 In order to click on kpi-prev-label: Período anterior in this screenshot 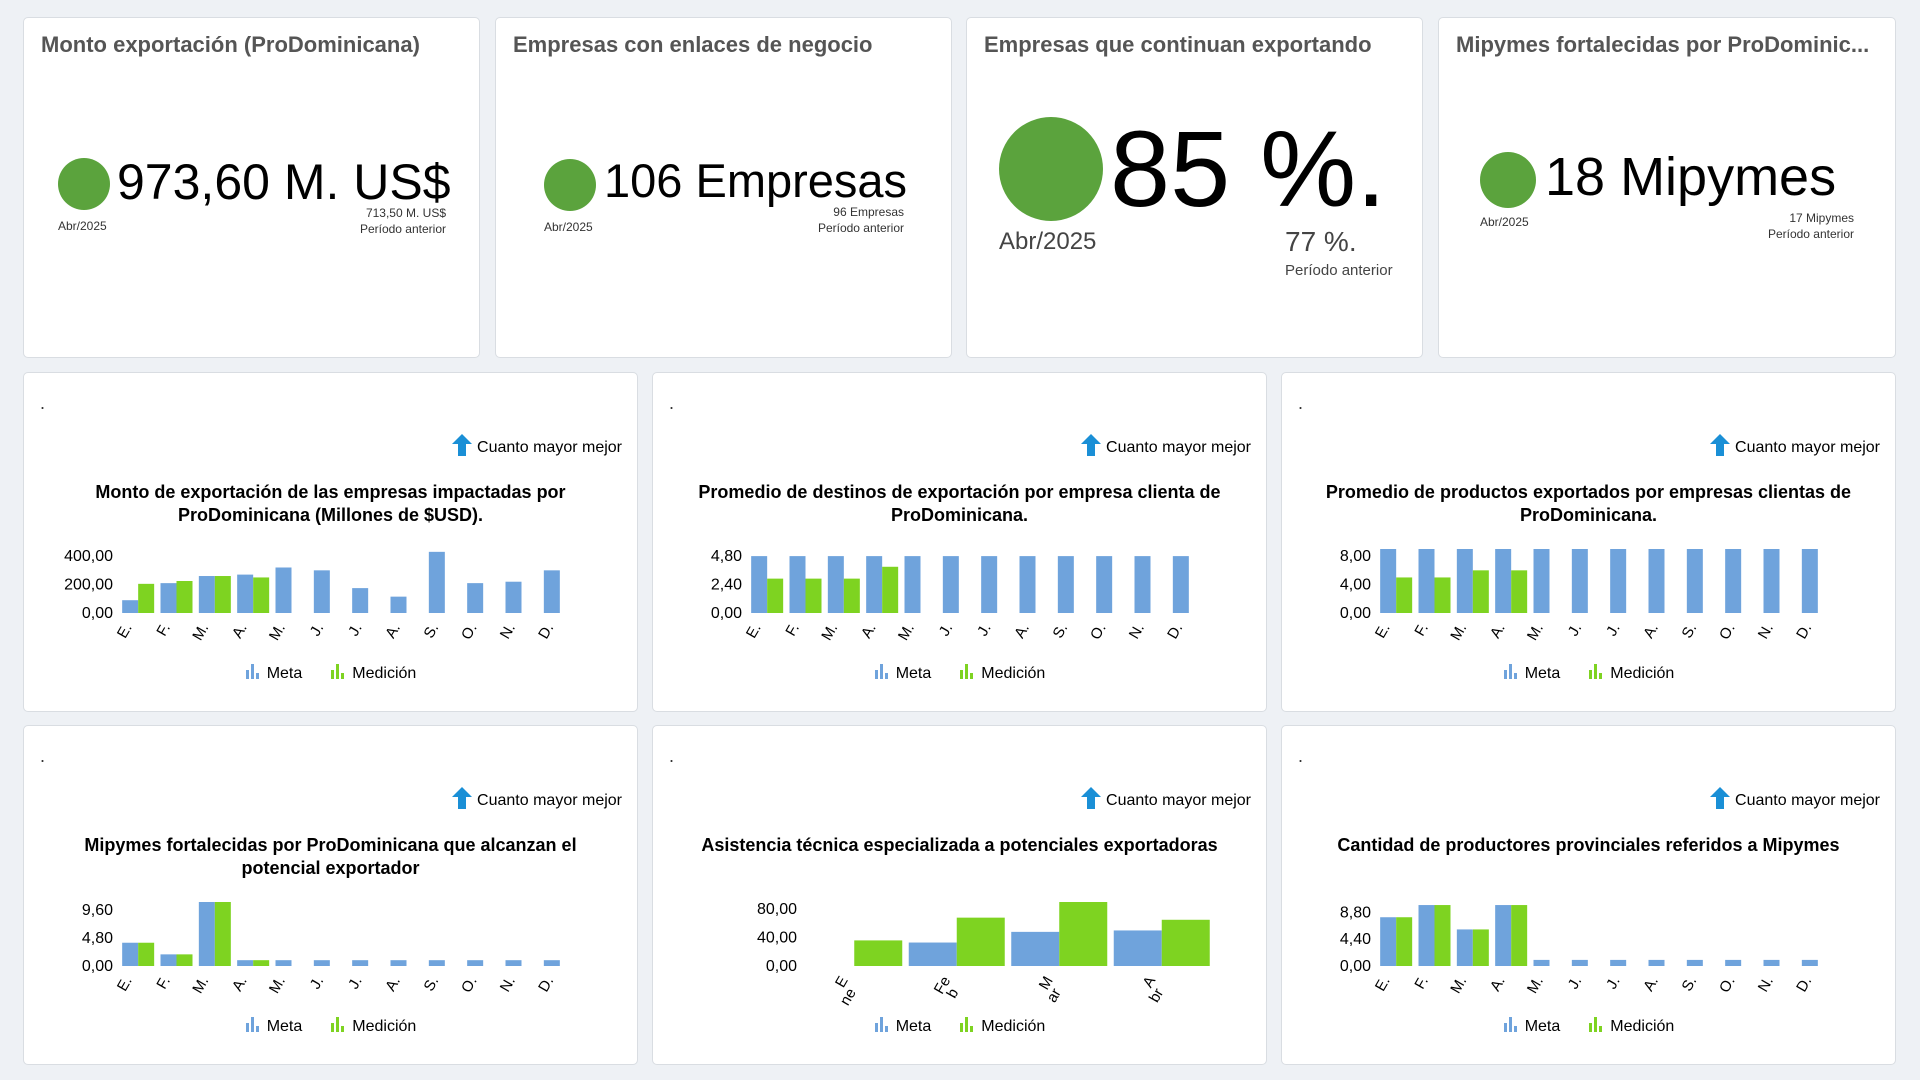, I will do `click(402, 229)`.